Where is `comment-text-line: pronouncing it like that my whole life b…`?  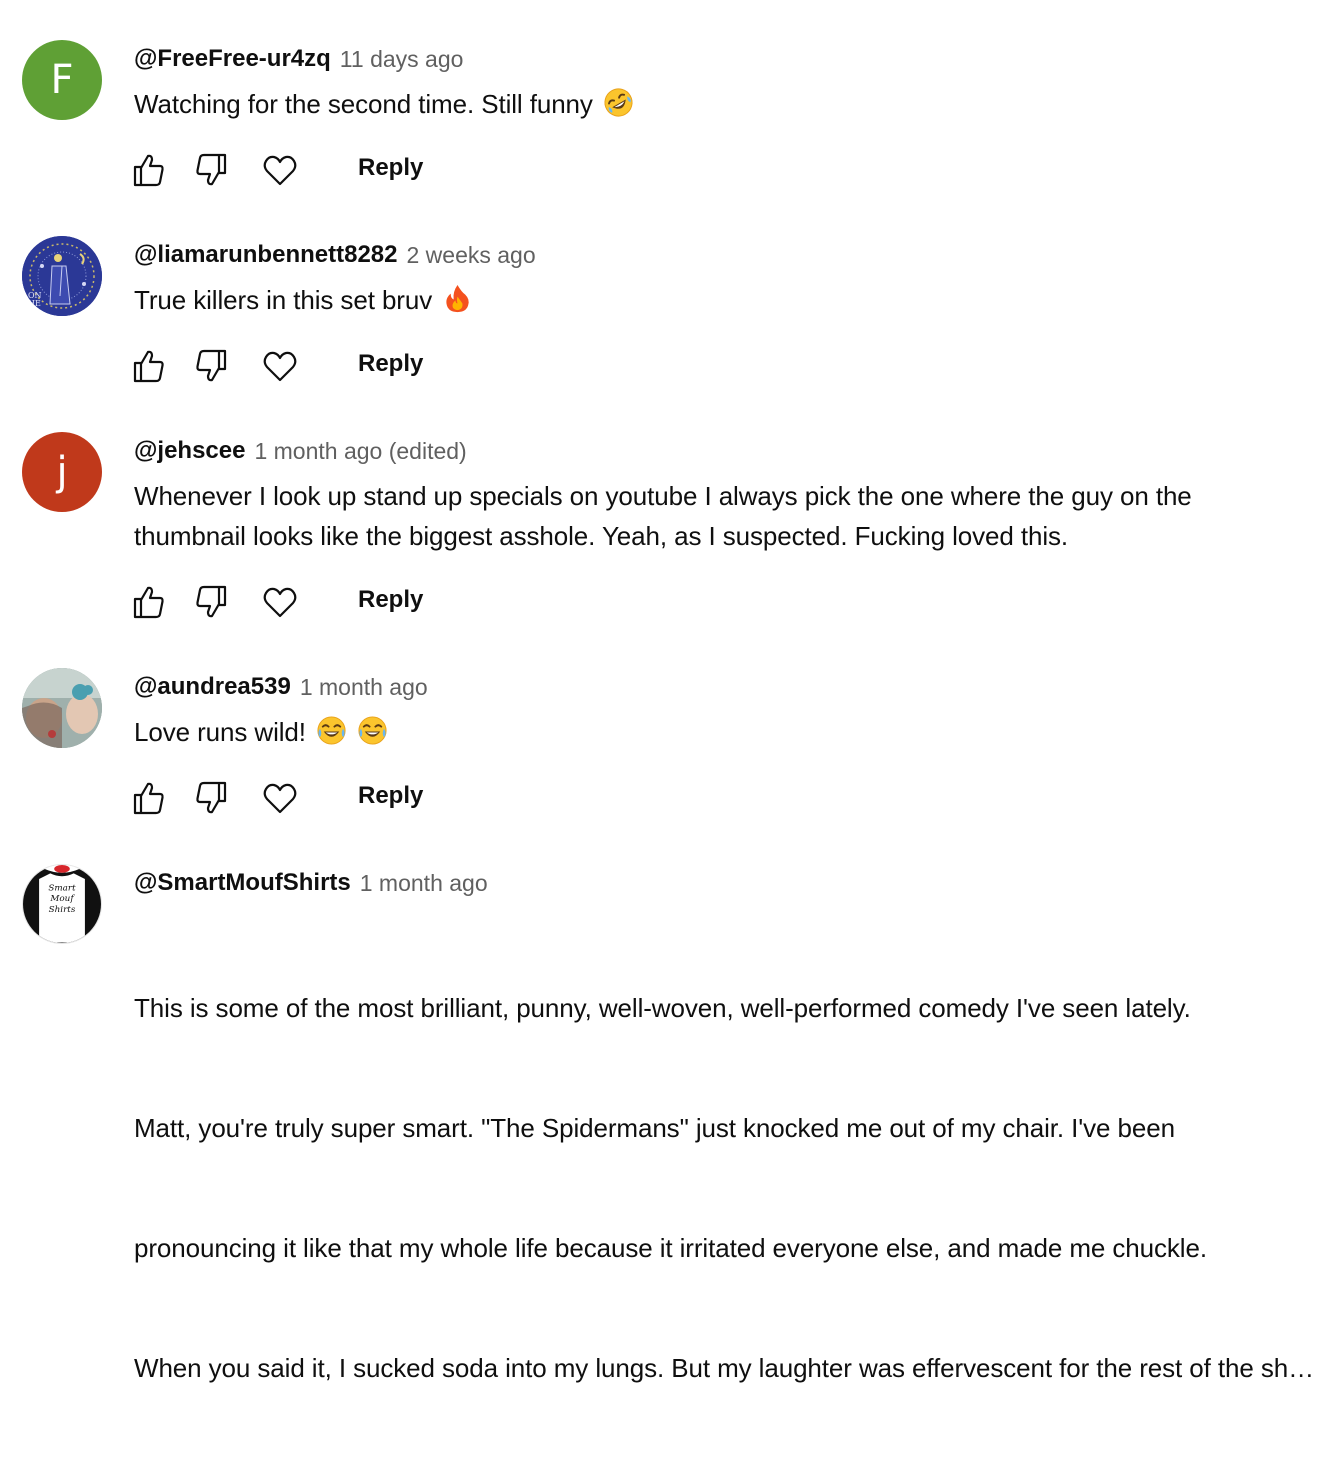
comment-text-line: pronouncing it like that my whole life b… is located at coordinates (670, 1248).